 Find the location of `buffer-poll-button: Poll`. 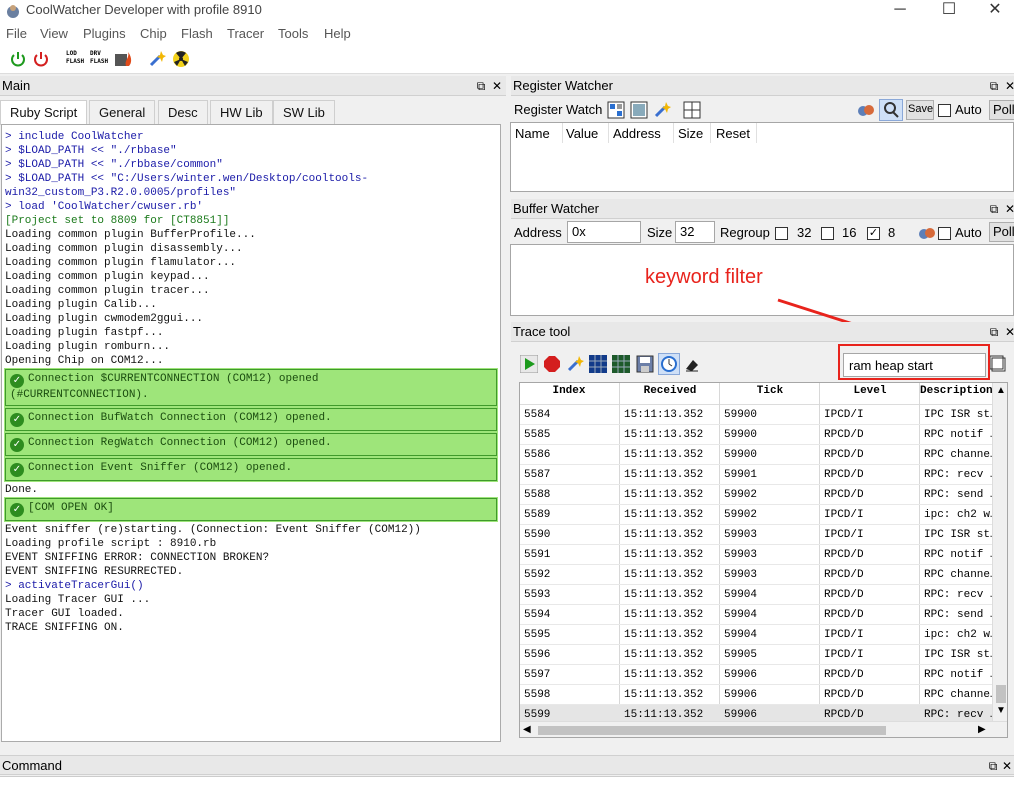

buffer-poll-button: Poll is located at coordinates (1001, 232).